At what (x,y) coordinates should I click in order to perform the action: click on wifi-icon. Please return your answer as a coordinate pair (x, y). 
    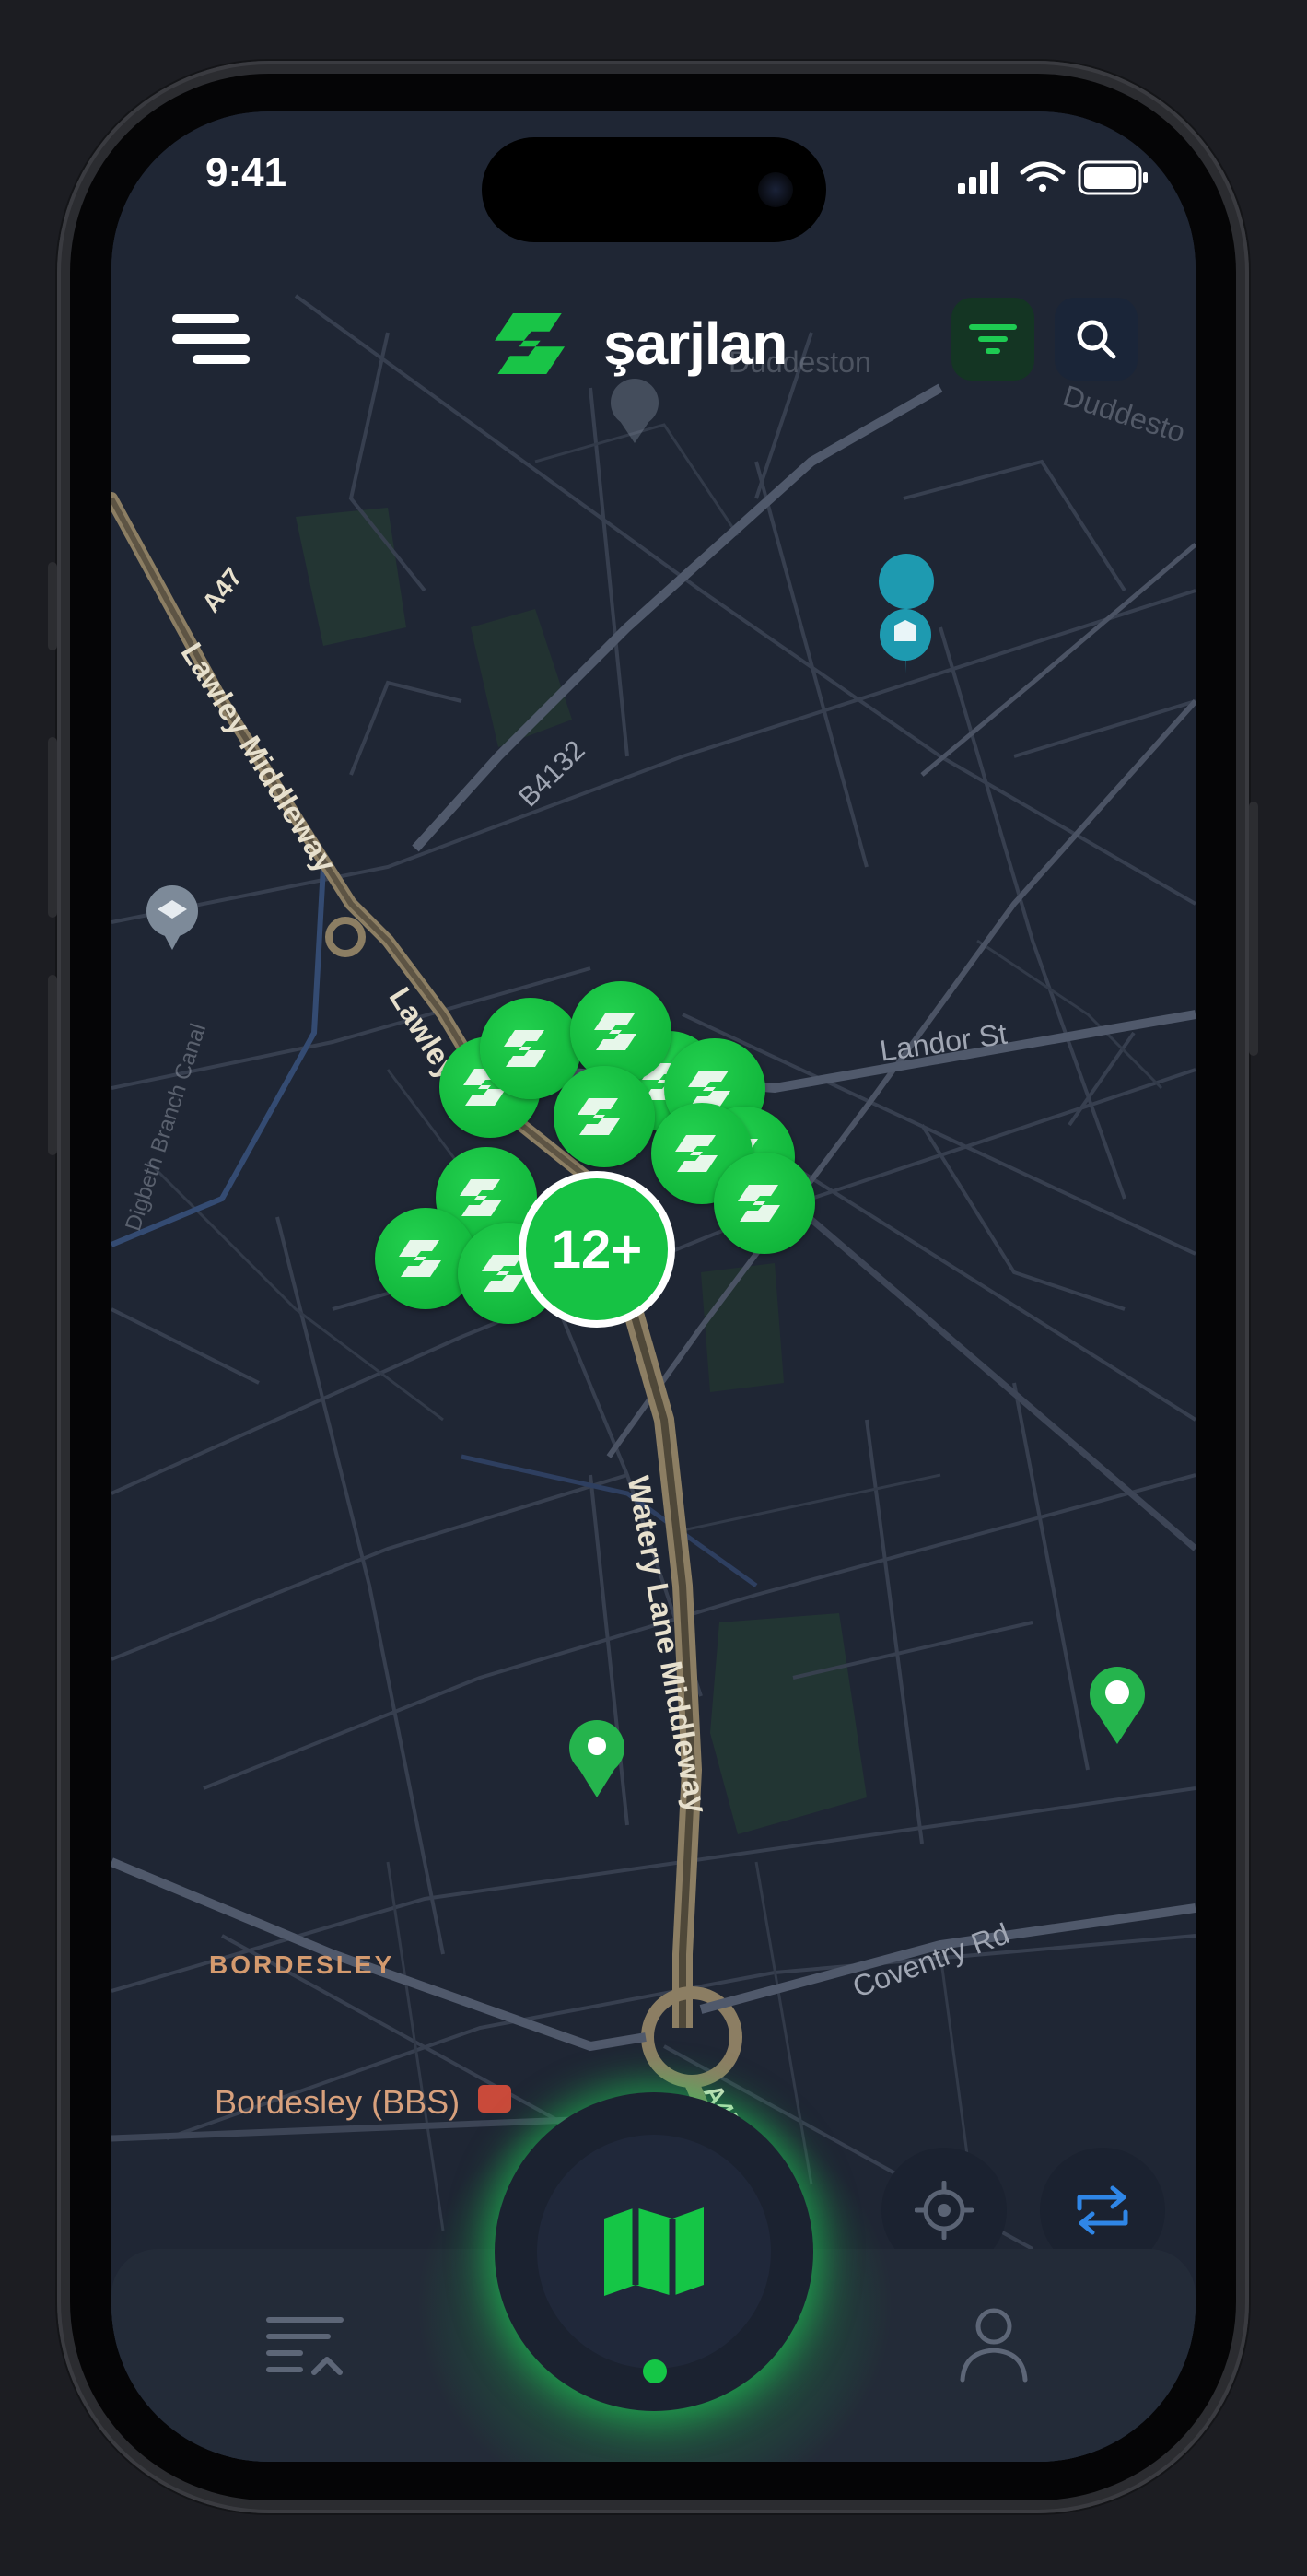
    Looking at the image, I should click on (1043, 176).